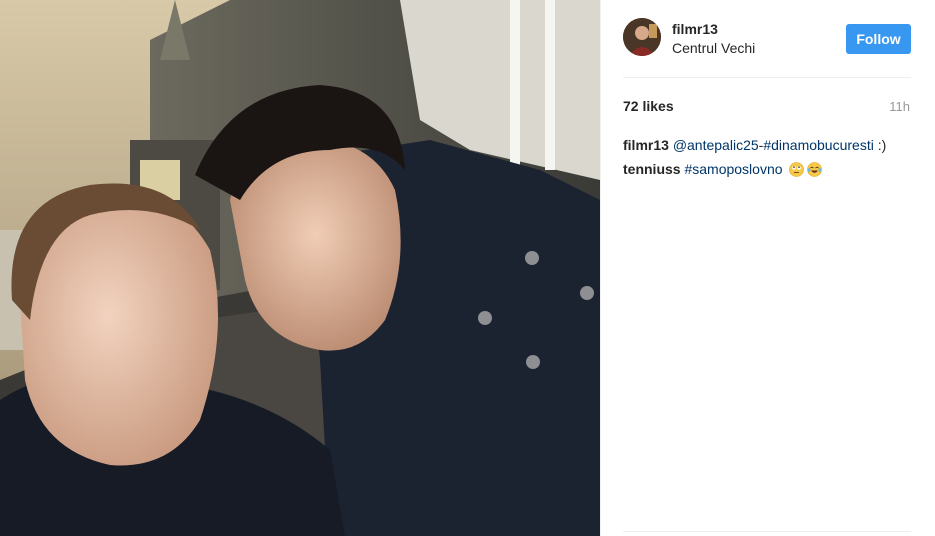 Image resolution: width=935 pixels, height=536 pixels. I want to click on tears-of-joy-emoji-icon, so click(815, 169).